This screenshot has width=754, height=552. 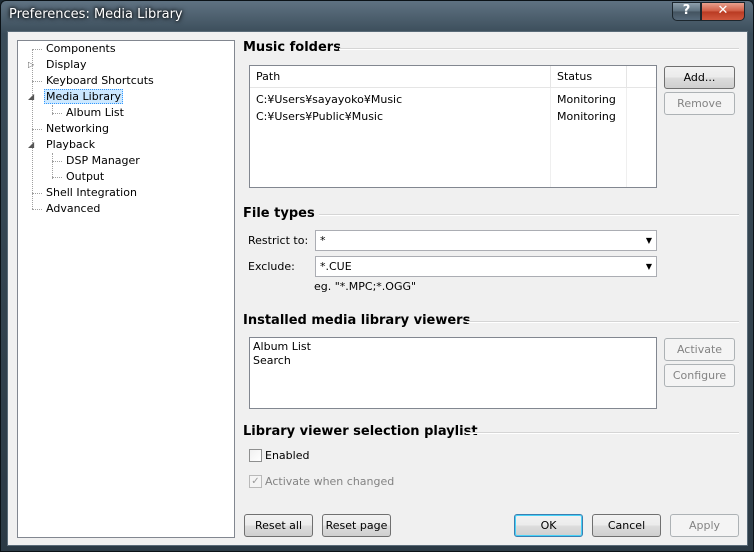 I want to click on close-button: ✕, so click(x=723, y=11).